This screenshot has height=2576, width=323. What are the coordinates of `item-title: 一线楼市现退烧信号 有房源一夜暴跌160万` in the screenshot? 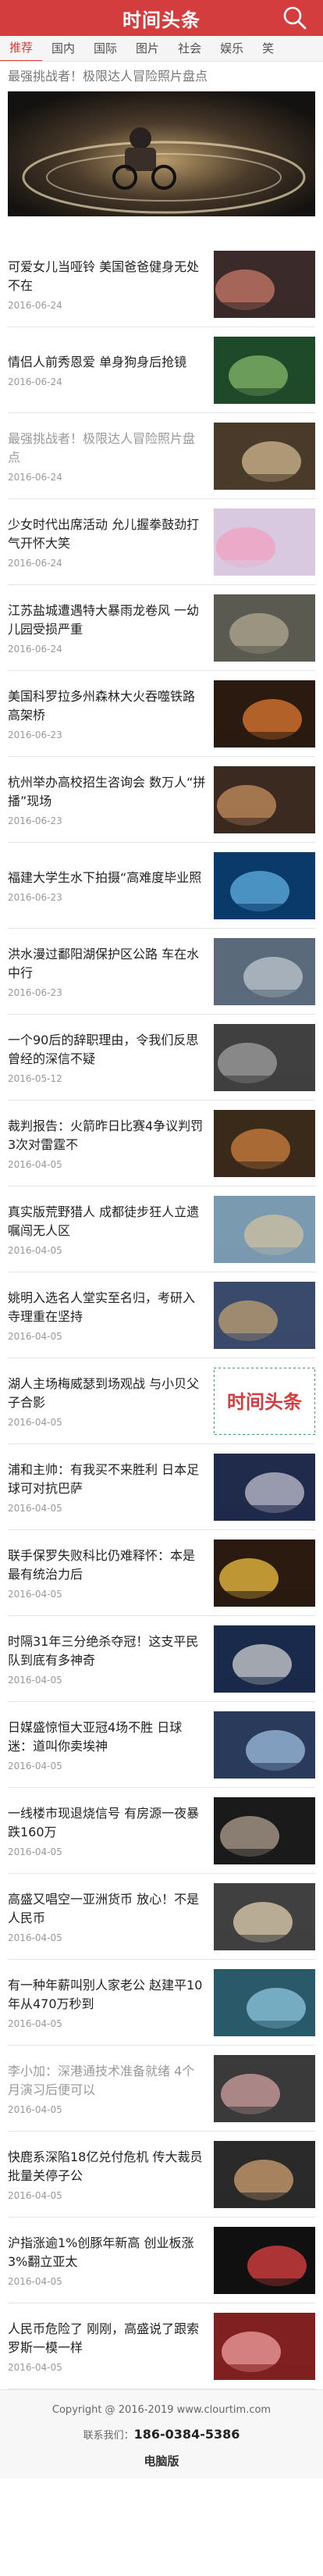 It's located at (107, 1823).